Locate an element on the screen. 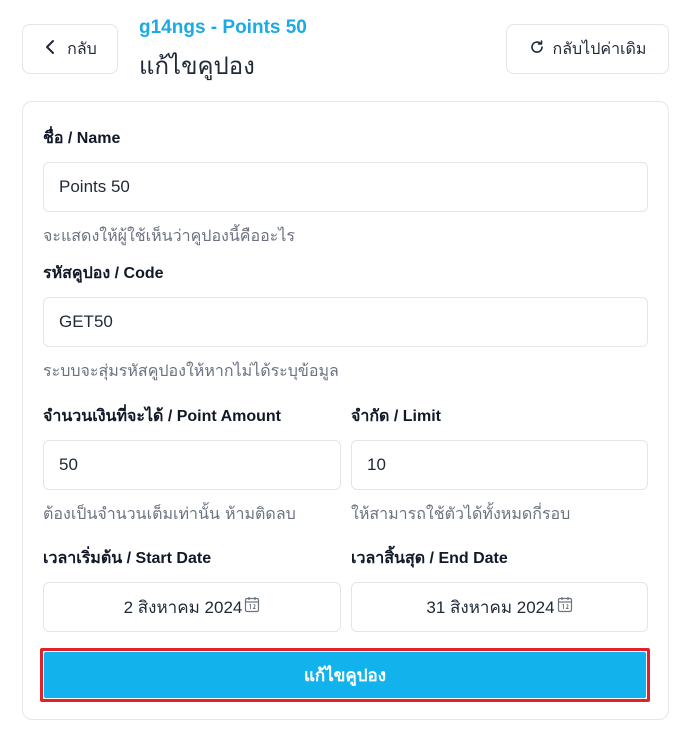 Image resolution: width=691 pixels, height=746 pixels. point-amount-hint: ต้องเป็นจำนวนเต็มเท่านั้น ห้ามติดลบ is located at coordinates (169, 513).